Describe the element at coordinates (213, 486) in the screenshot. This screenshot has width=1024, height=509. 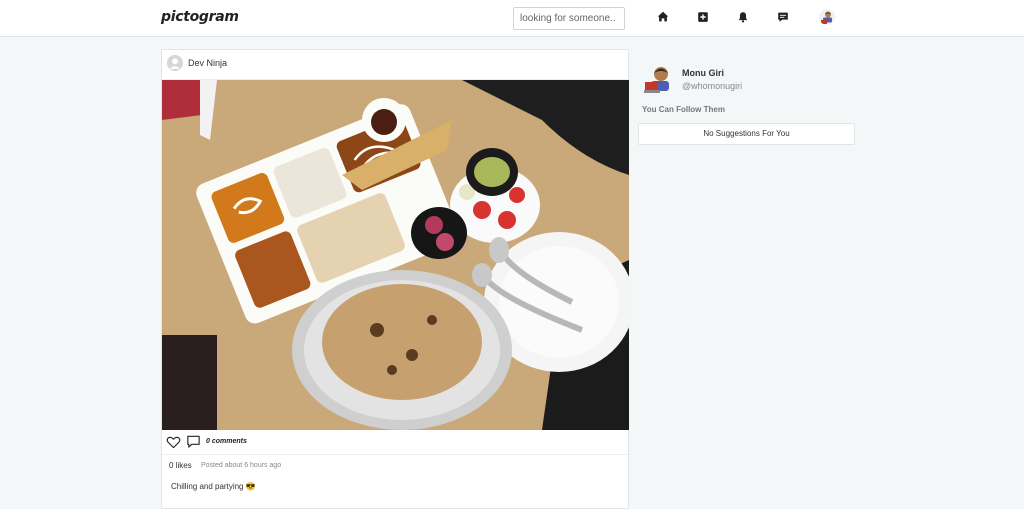
I see `post-caption: Chilling and partying 😎` at that location.